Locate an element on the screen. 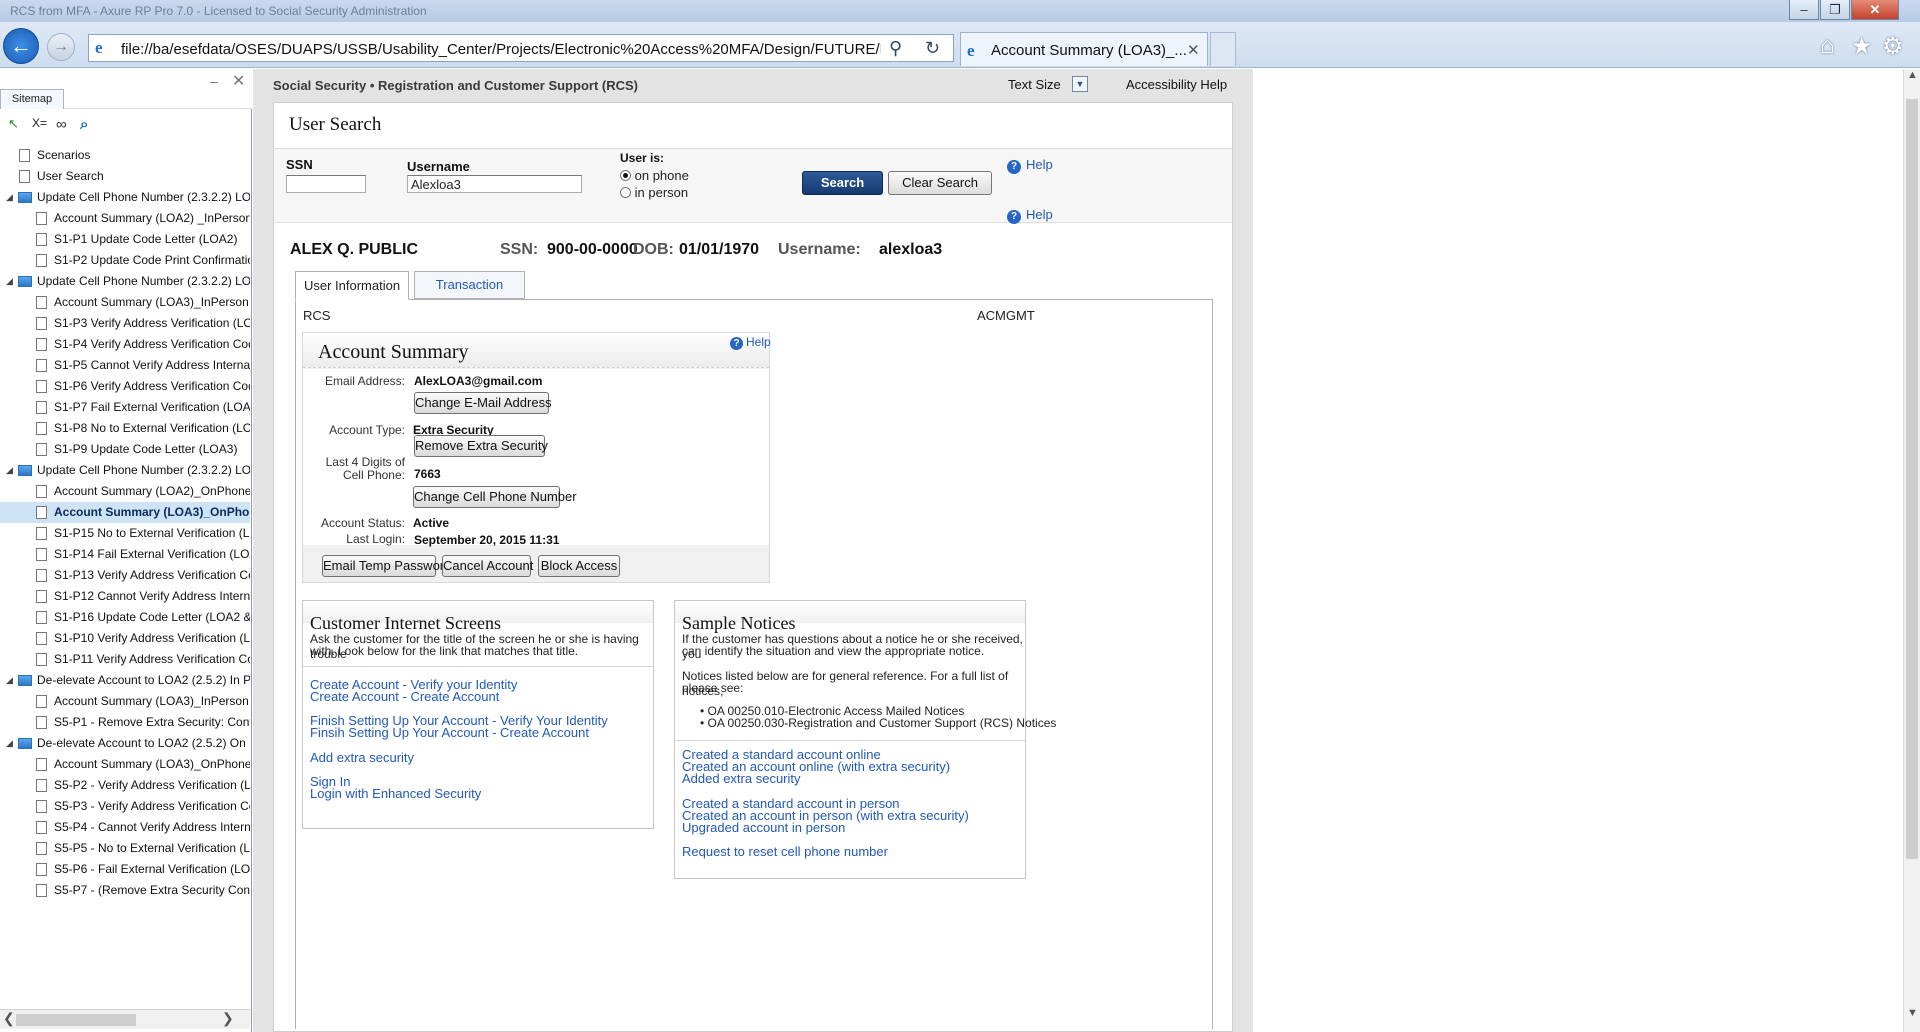 This screenshot has width=1920, height=1032. sitemap-item: S1-P3 Verify Address Verification (LOA3) is located at coordinates (125, 323).